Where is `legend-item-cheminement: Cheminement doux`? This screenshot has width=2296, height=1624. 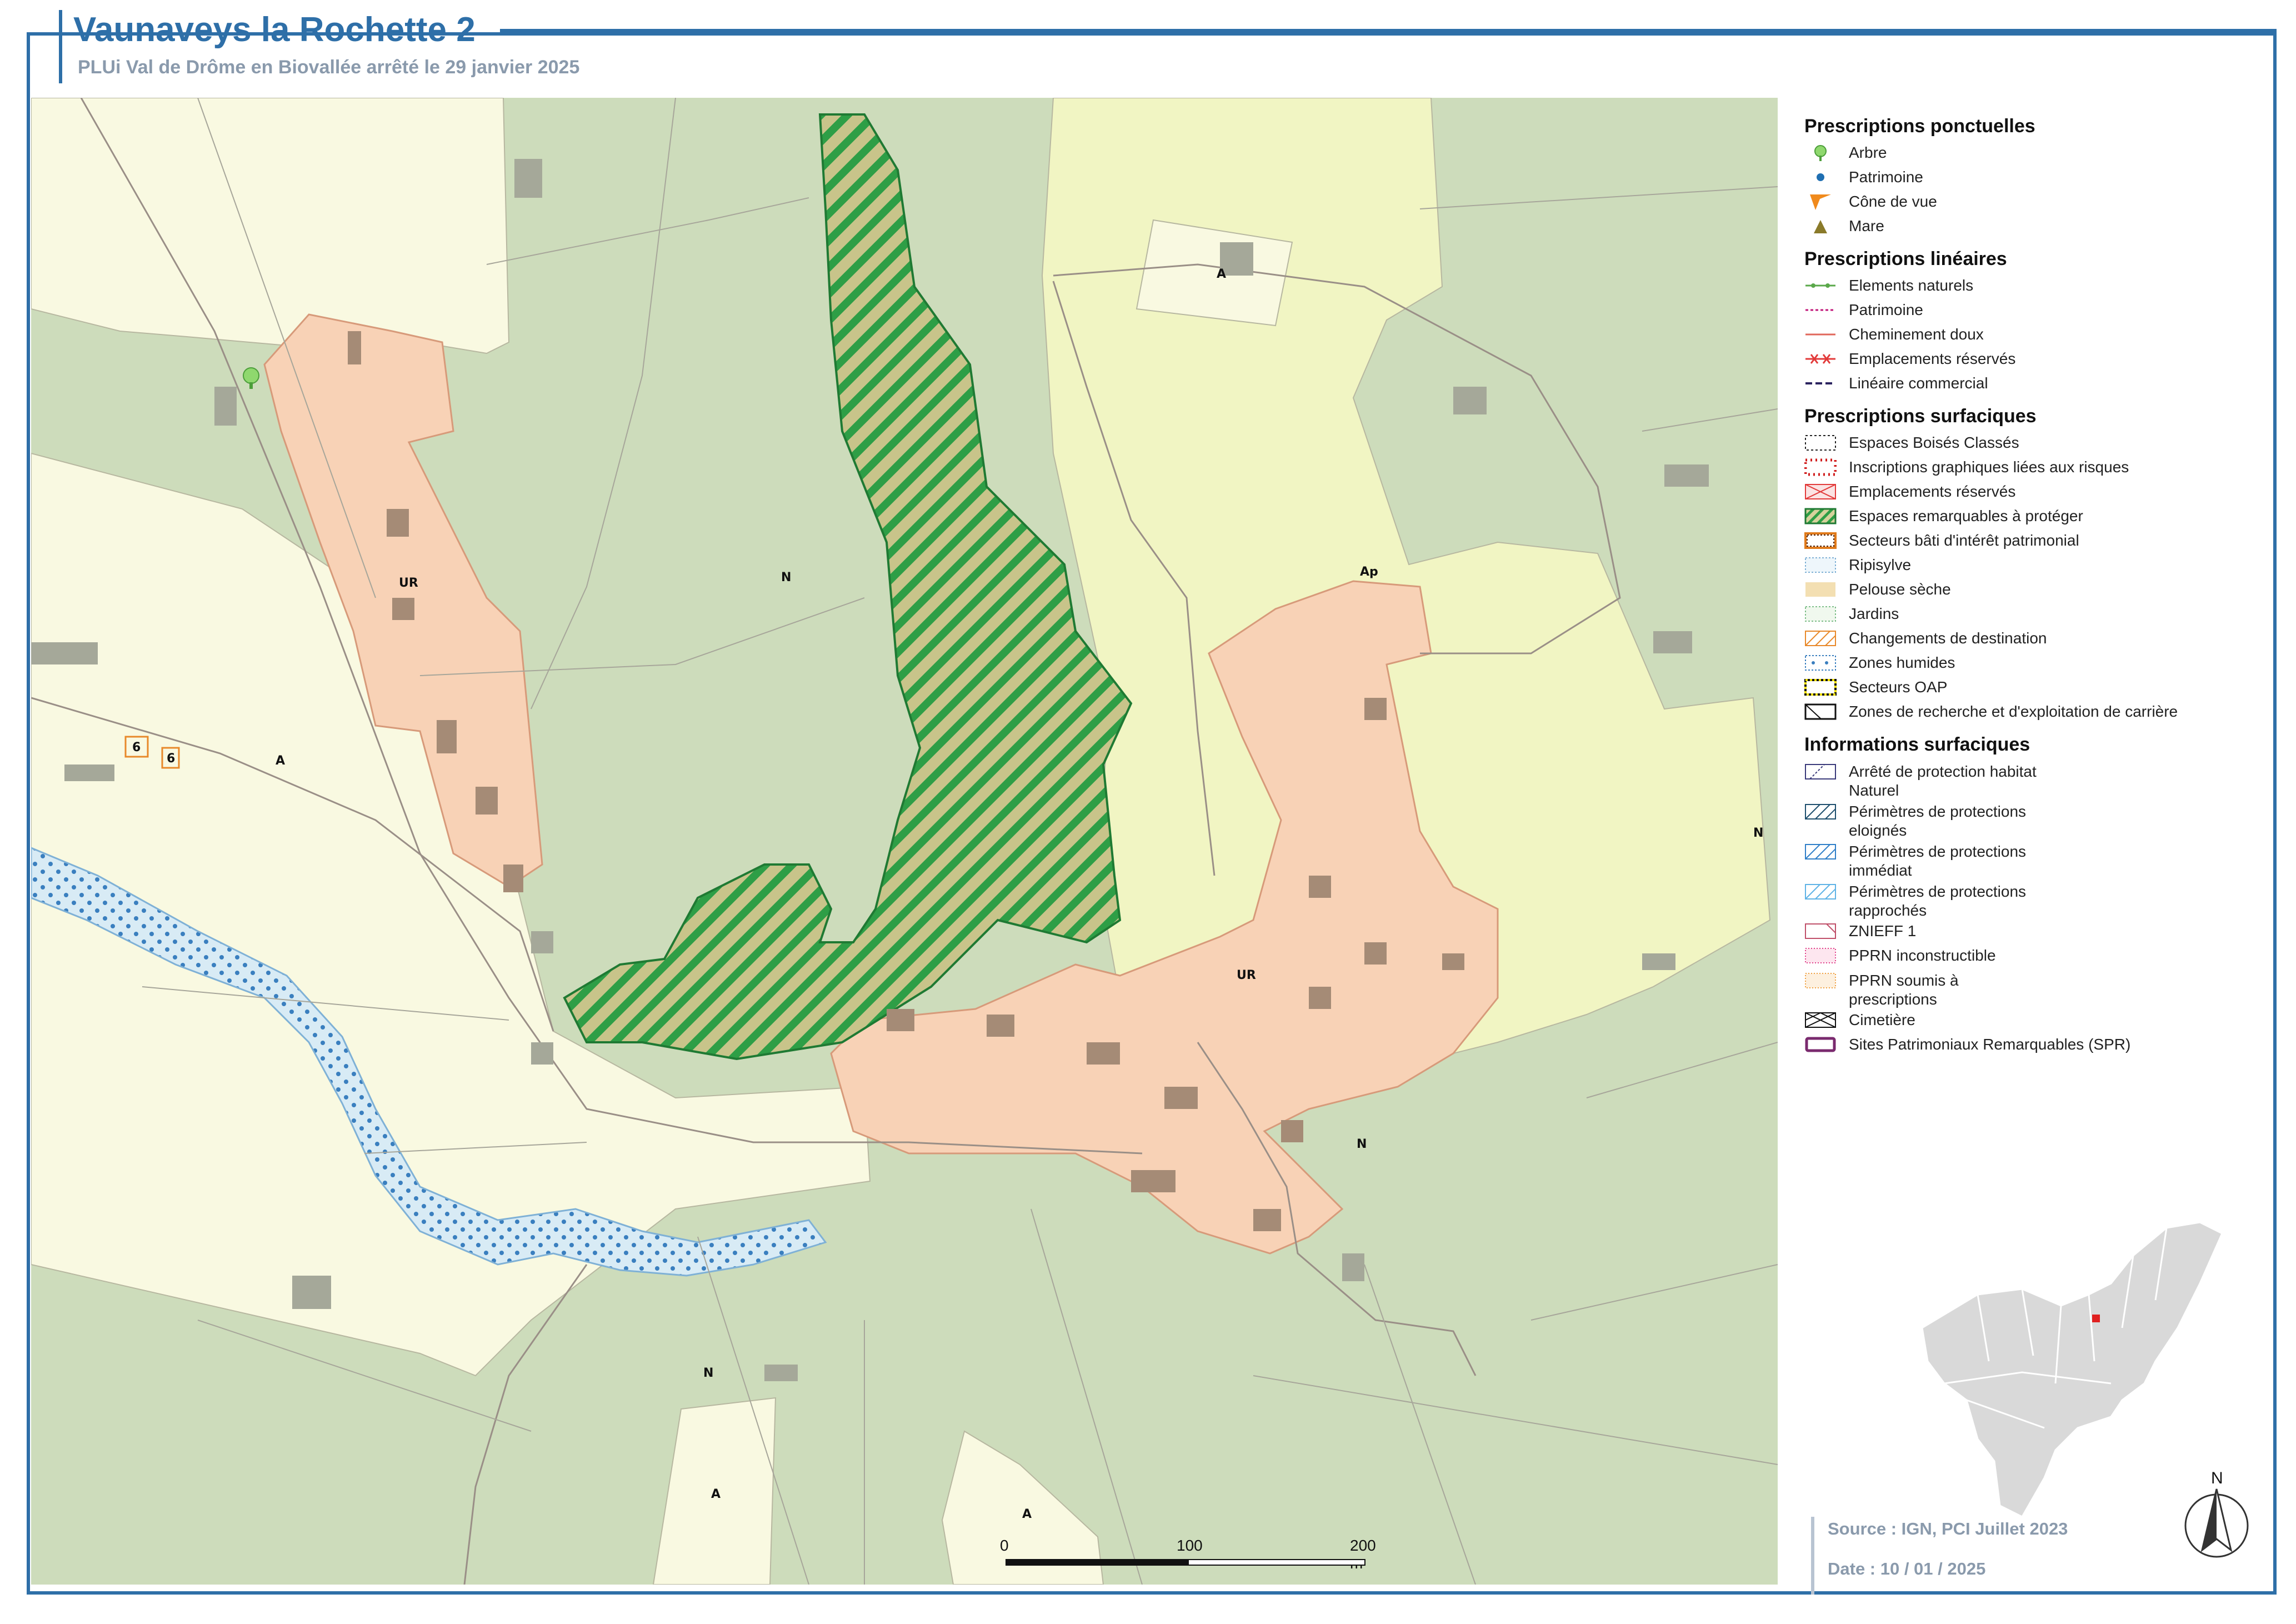
legend-item-cheminement: Cheminement doux is located at coordinates (2032, 334).